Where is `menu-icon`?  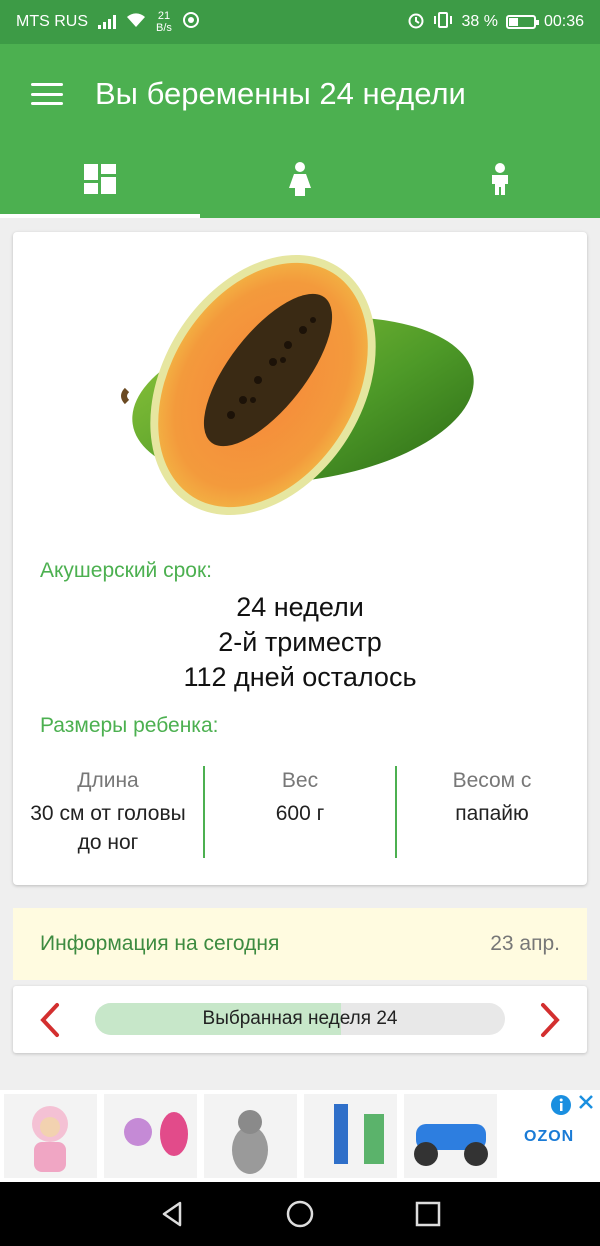
menu-icon is located at coordinates (47, 94).